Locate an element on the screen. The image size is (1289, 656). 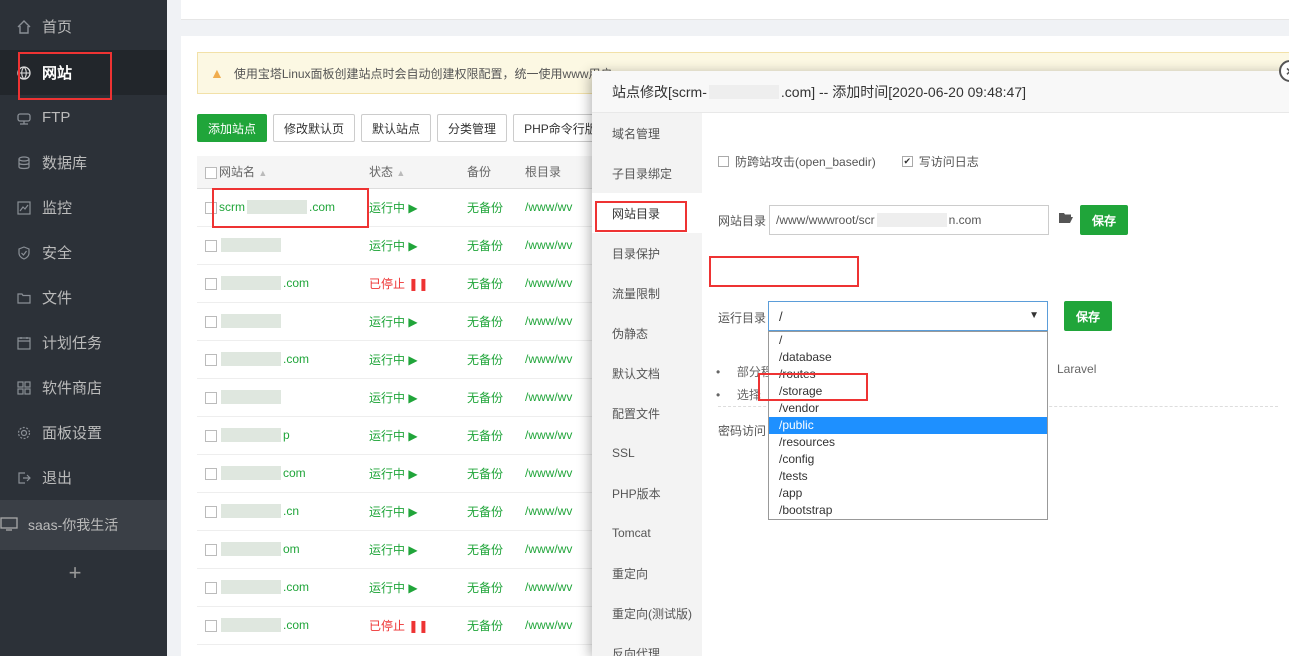
save-site-dir-button: 保存 is located at coordinates (1104, 220).